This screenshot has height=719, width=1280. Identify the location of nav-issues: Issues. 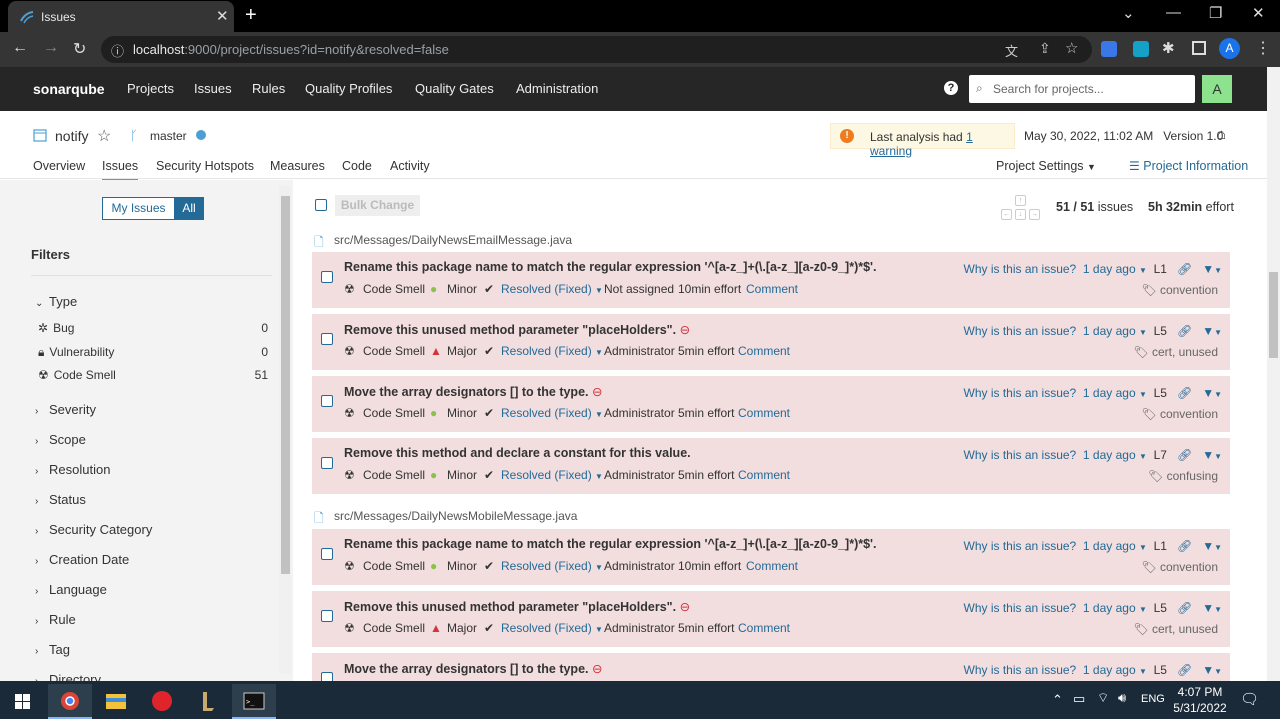
(213, 88).